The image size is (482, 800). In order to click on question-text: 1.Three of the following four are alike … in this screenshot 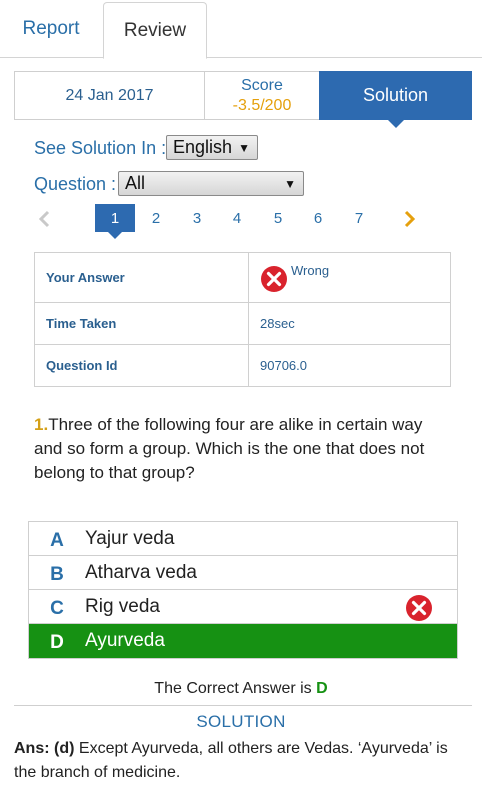, I will do `click(244, 449)`.